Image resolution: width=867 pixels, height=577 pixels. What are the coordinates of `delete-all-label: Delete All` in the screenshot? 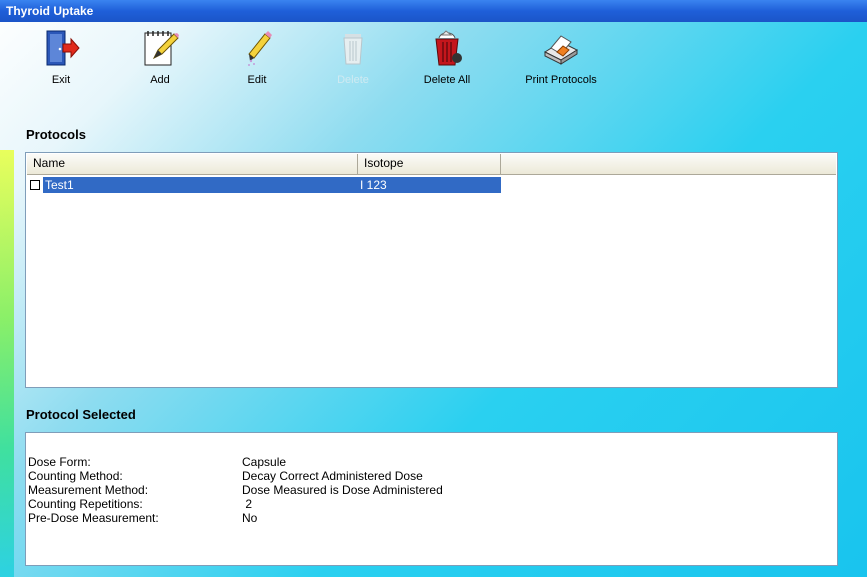 It's located at (447, 80).